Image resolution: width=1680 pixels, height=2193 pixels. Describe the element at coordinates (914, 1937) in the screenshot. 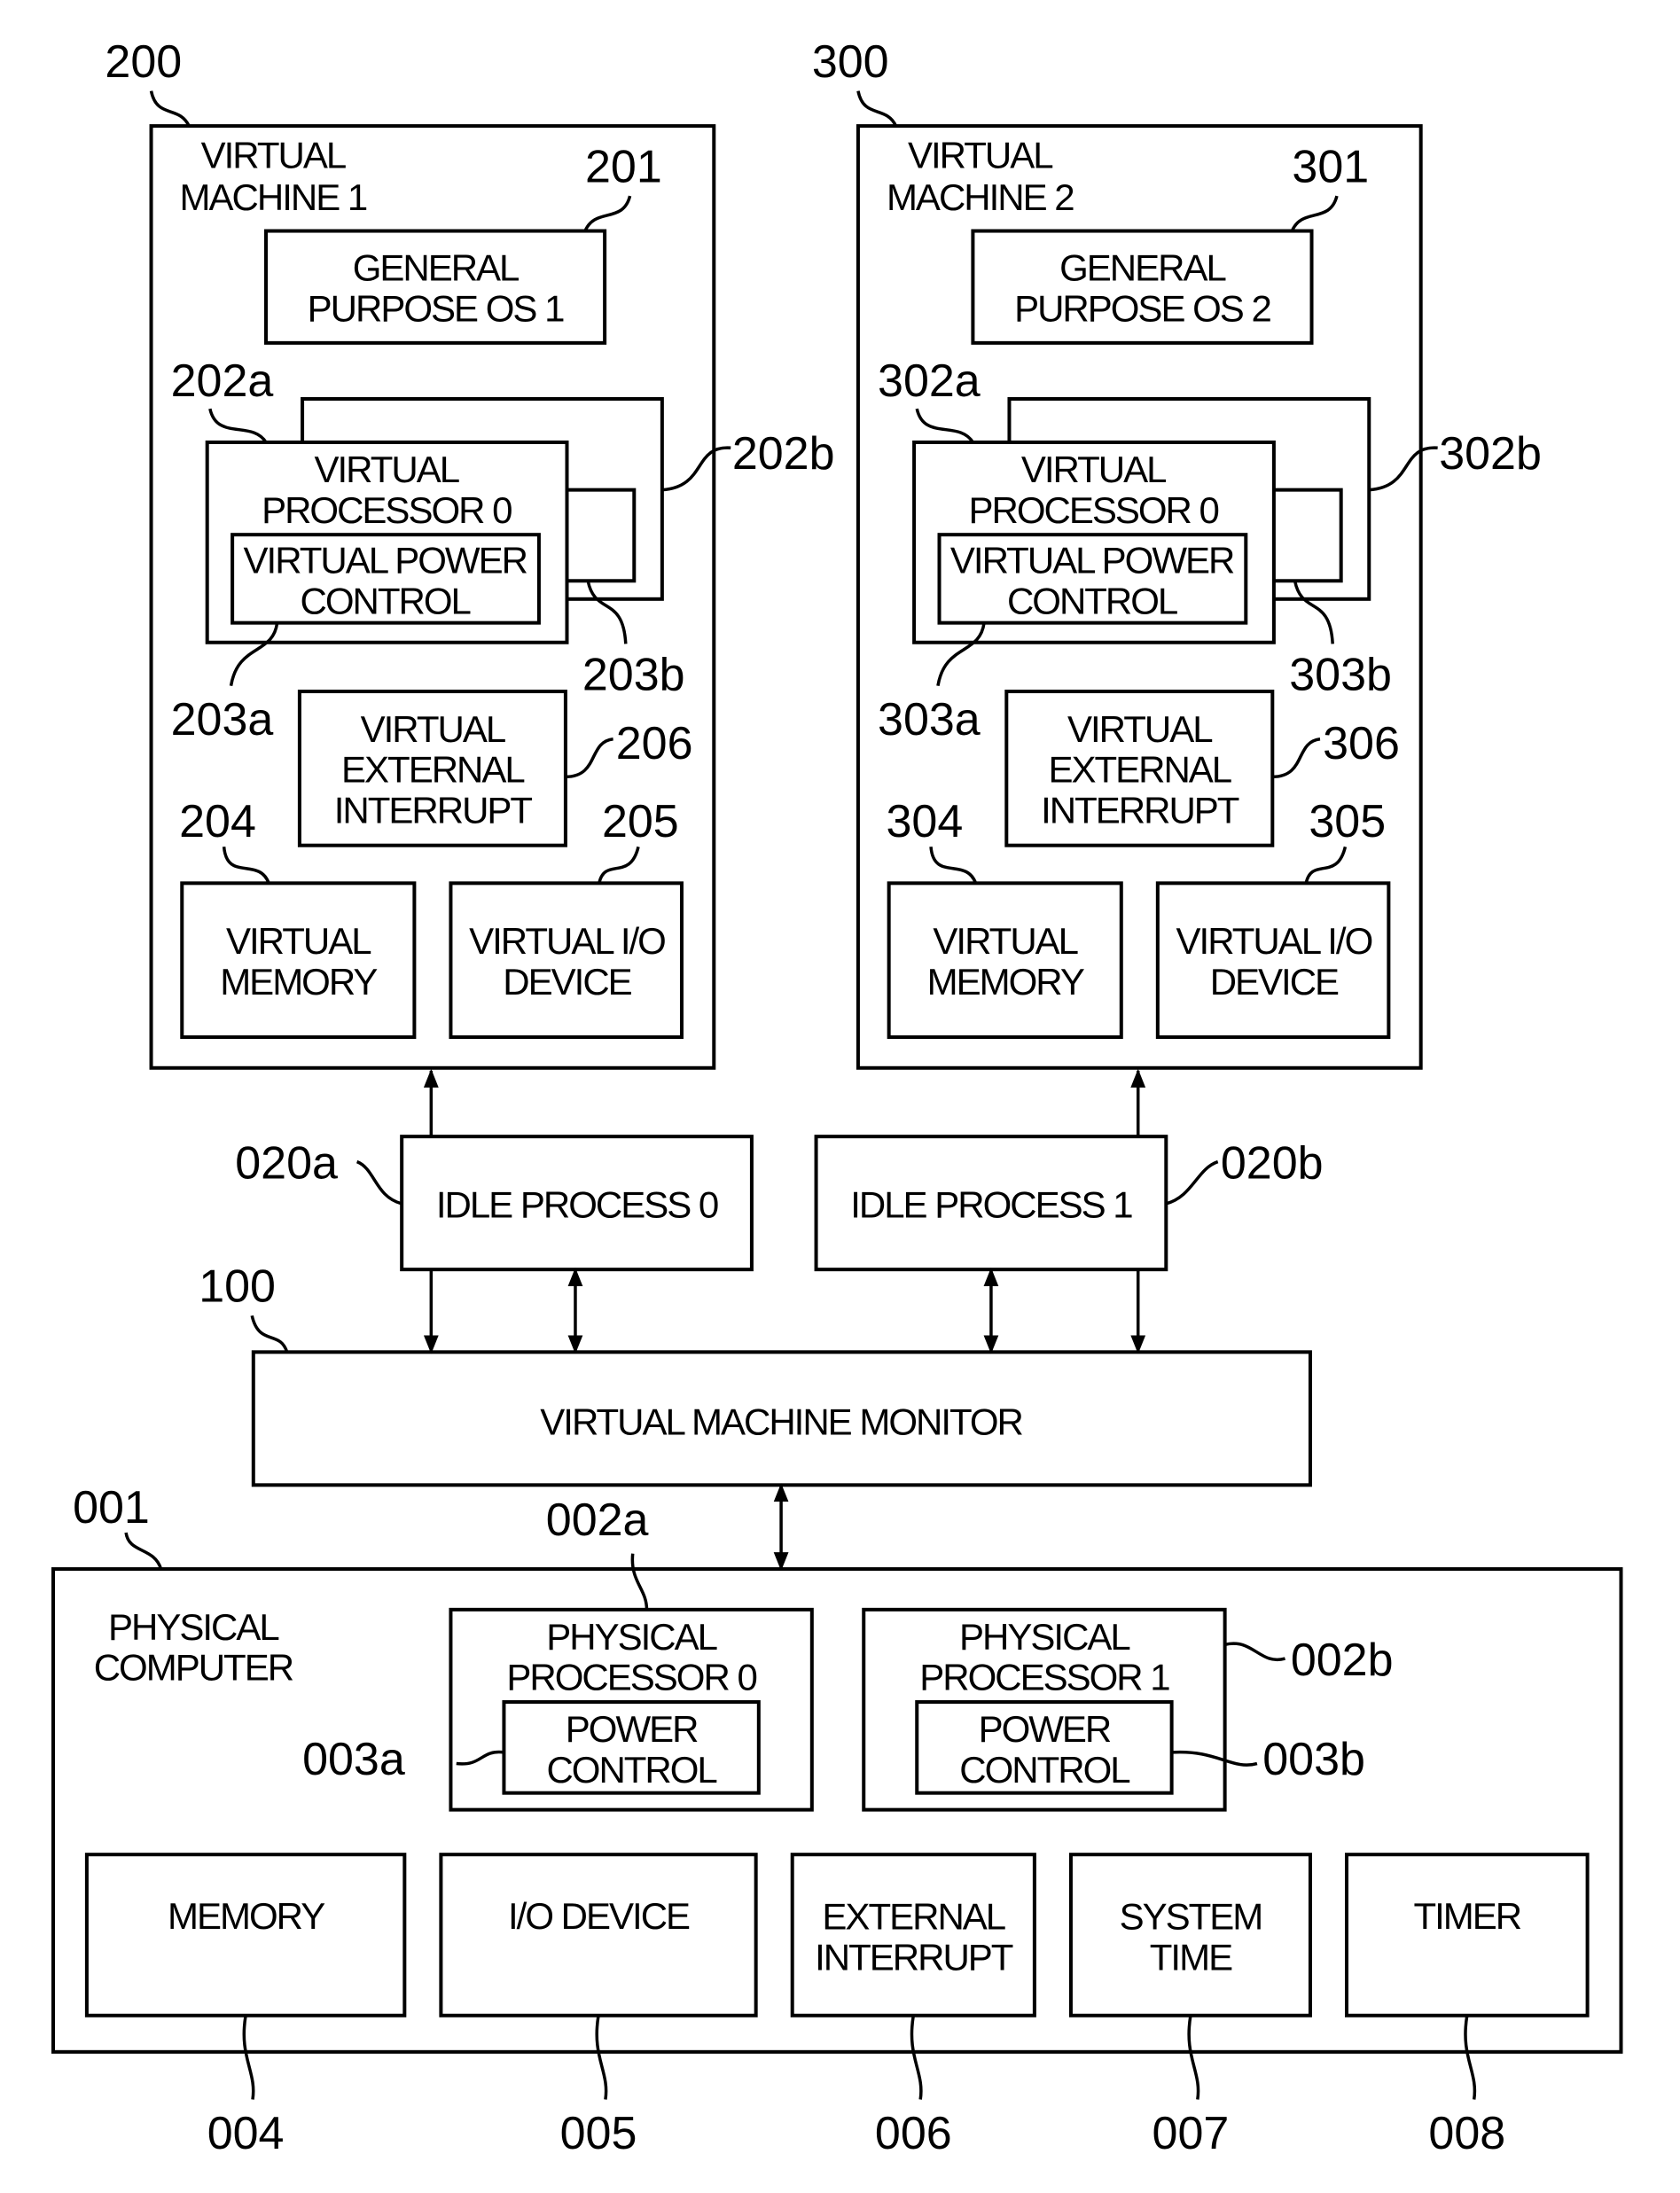

I see `component-label: EXTERNAL INTERRUPT` at that location.